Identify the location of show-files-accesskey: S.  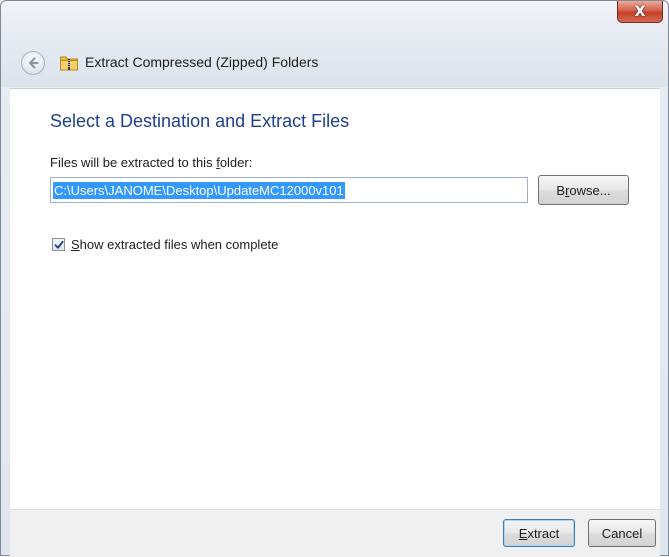
(75, 244).